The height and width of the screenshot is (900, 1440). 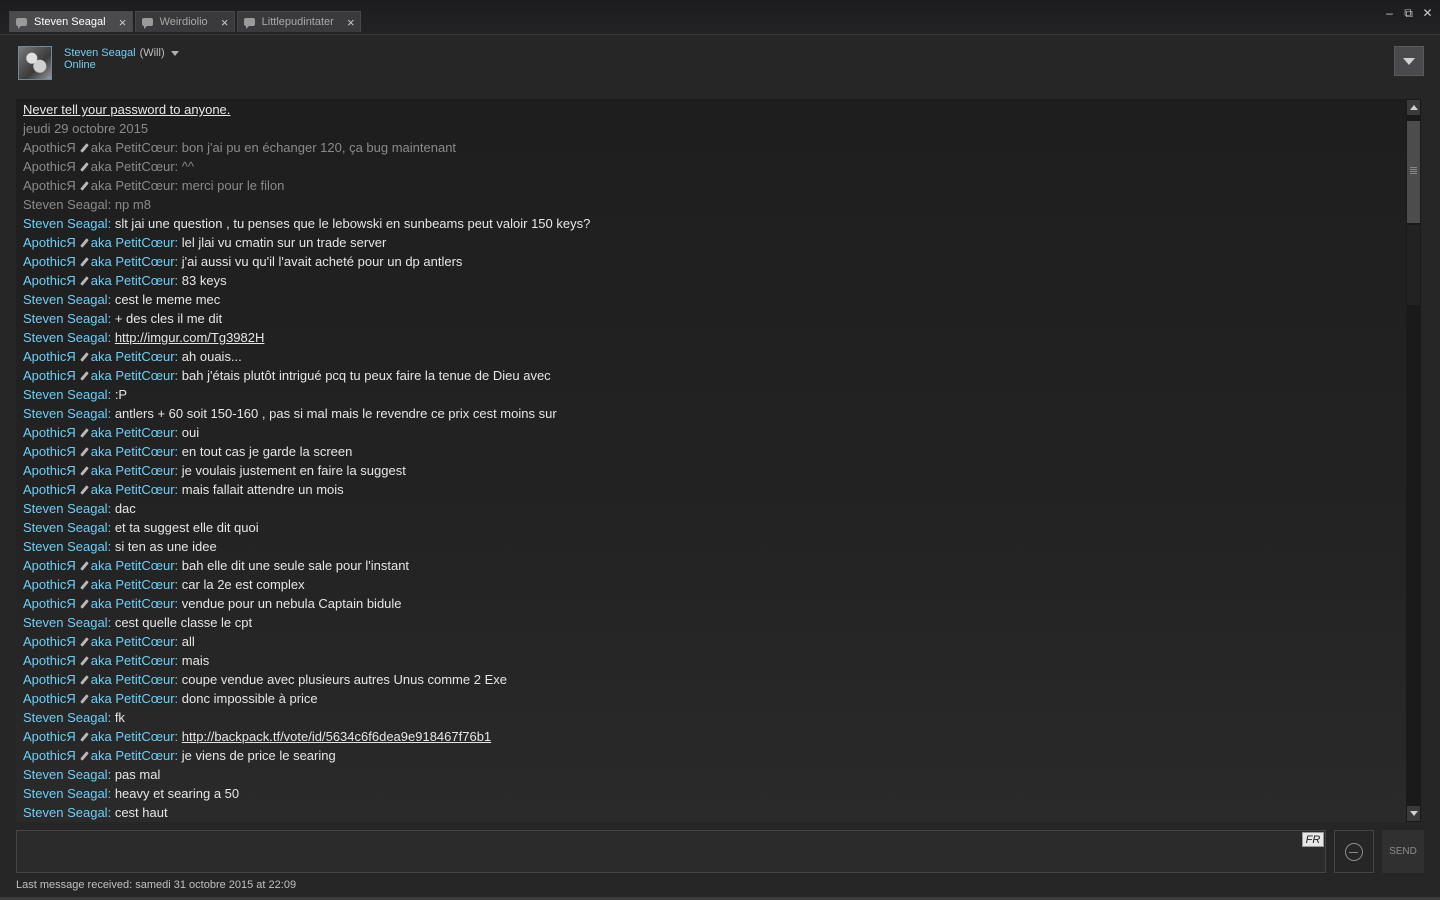 What do you see at coordinates (1354, 851) in the screenshot?
I see `emoticon-button` at bounding box center [1354, 851].